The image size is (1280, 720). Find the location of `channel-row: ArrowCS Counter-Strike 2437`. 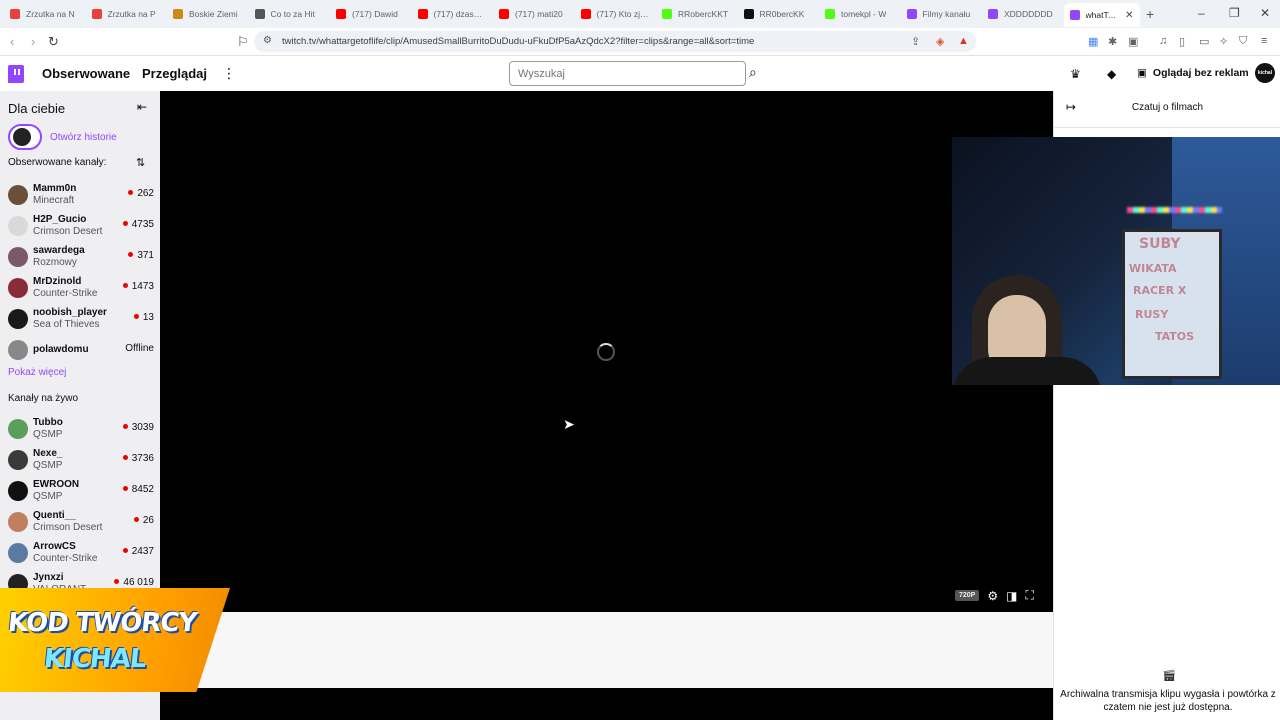

channel-row: ArrowCS Counter-Strike 2437 is located at coordinates (81, 553).